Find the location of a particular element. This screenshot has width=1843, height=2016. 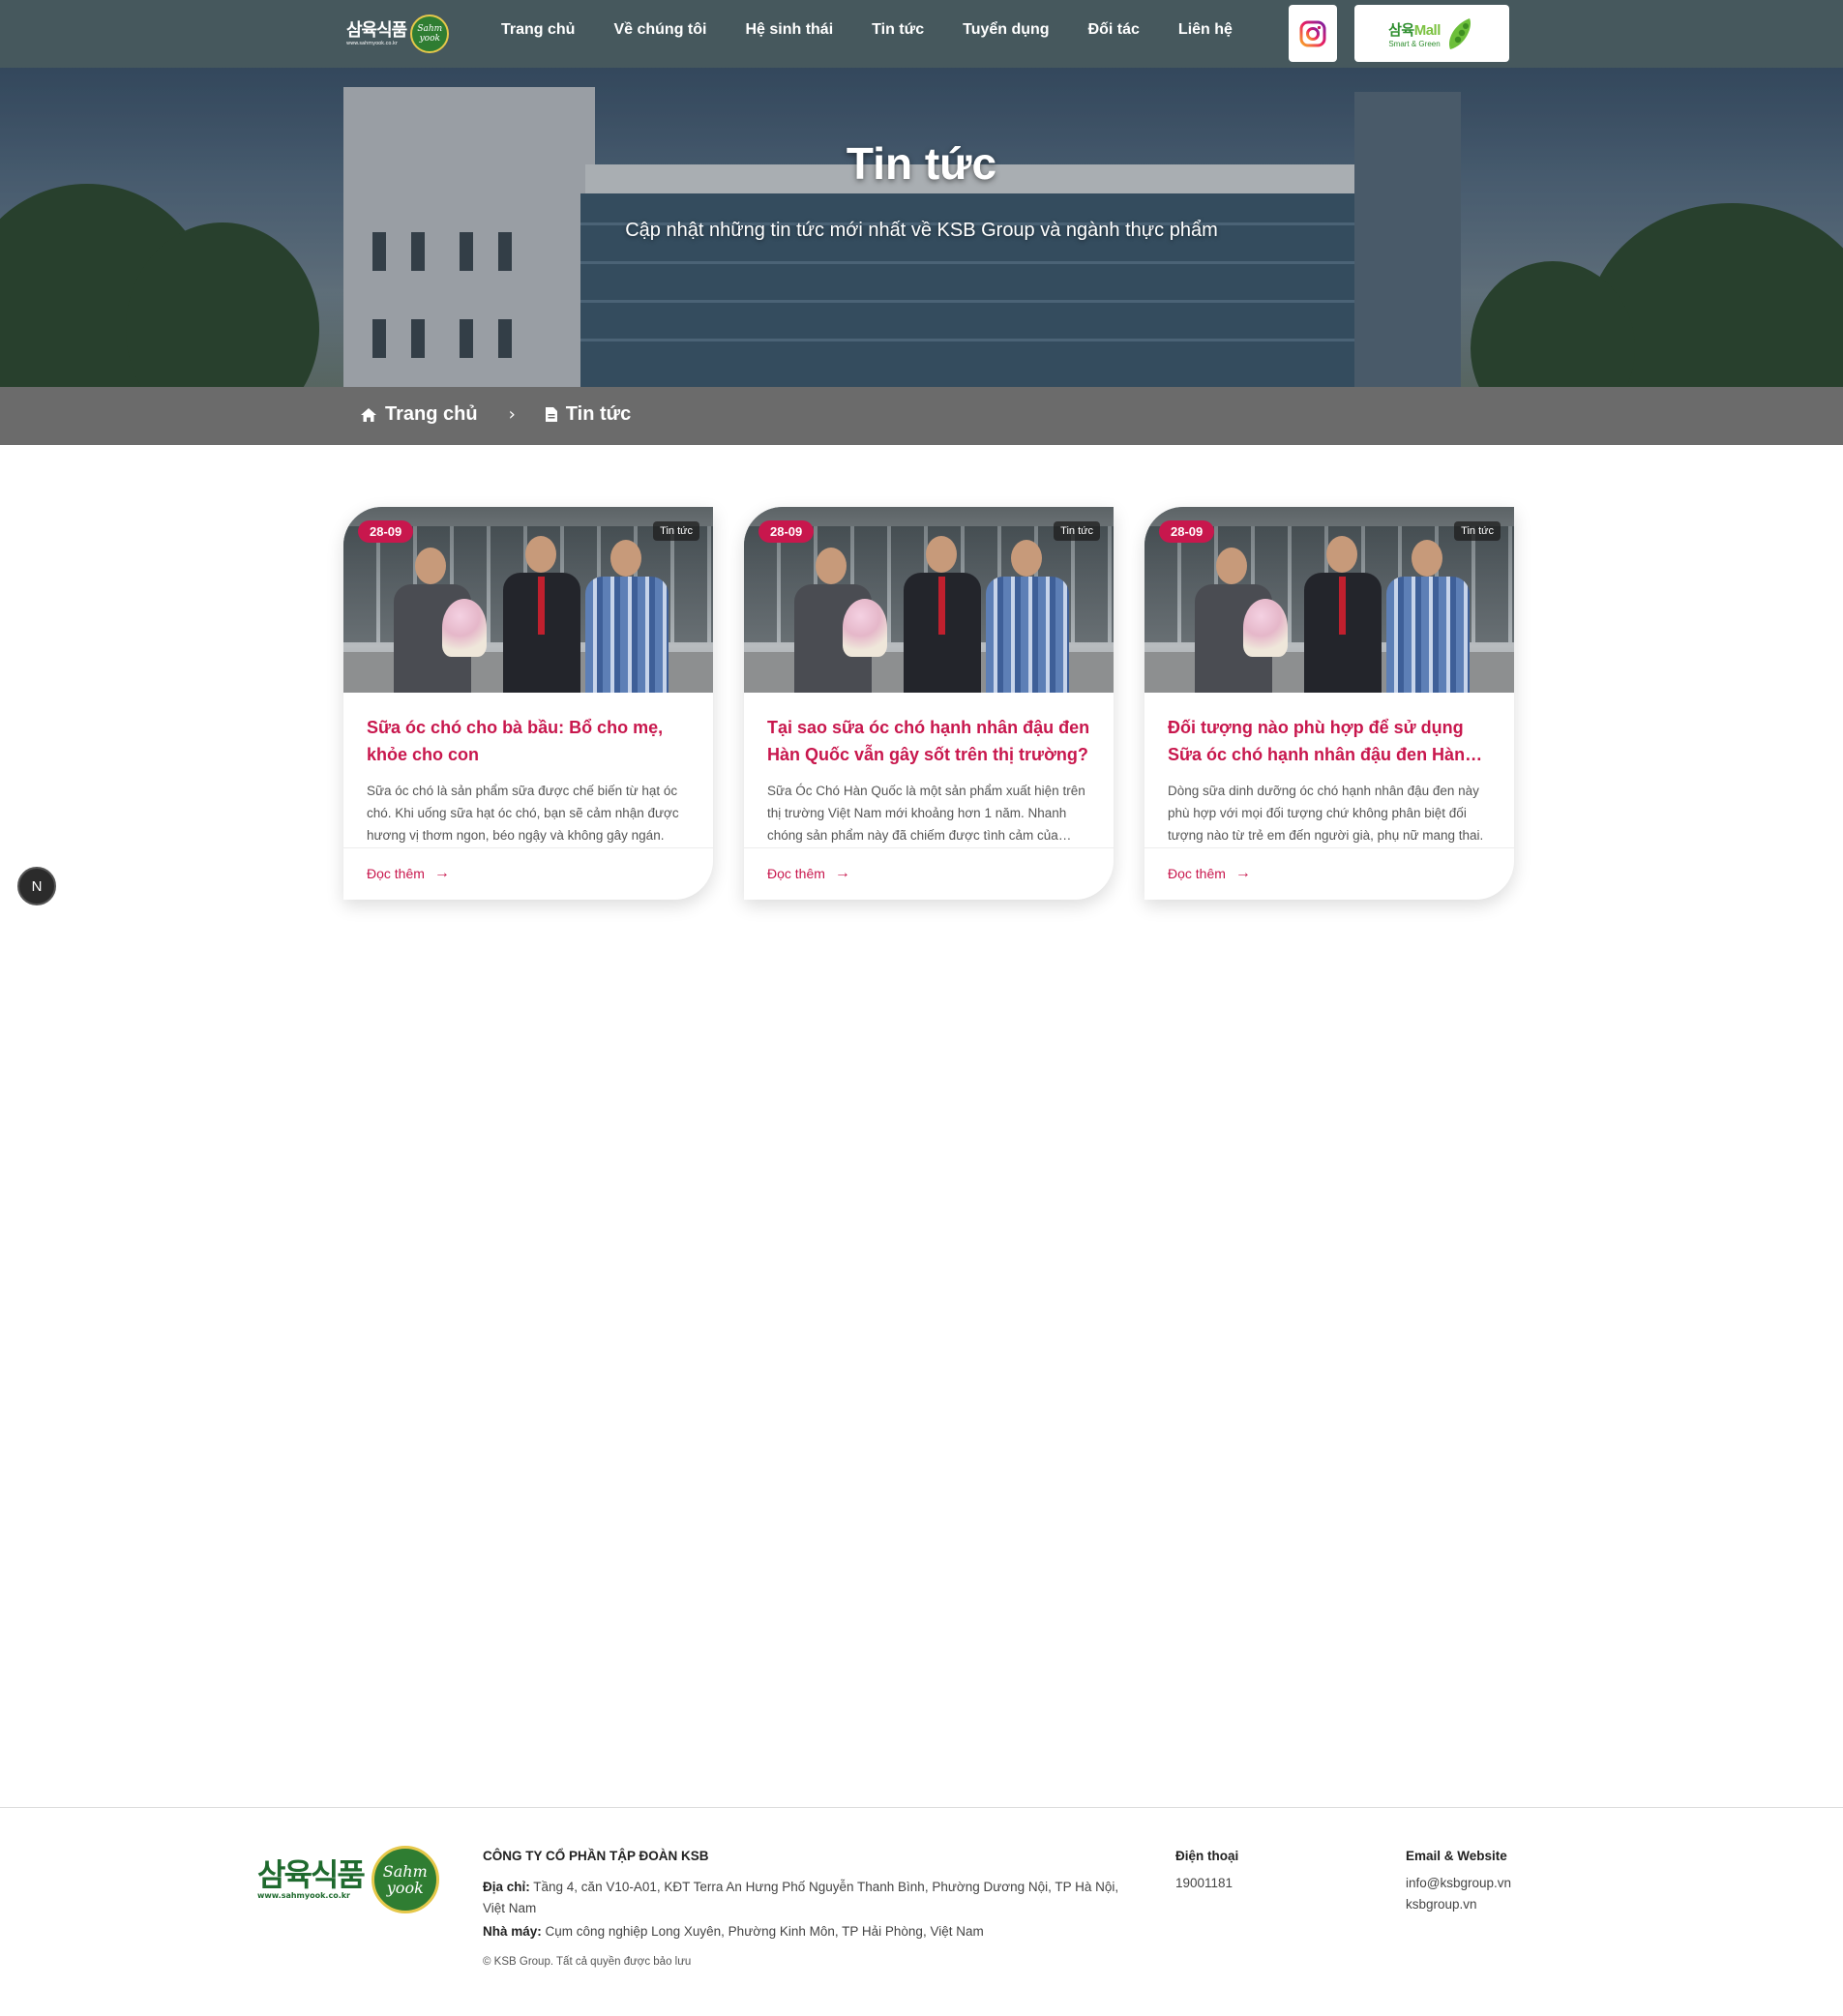

mall-name-english: Mall is located at coordinates (1427, 30).